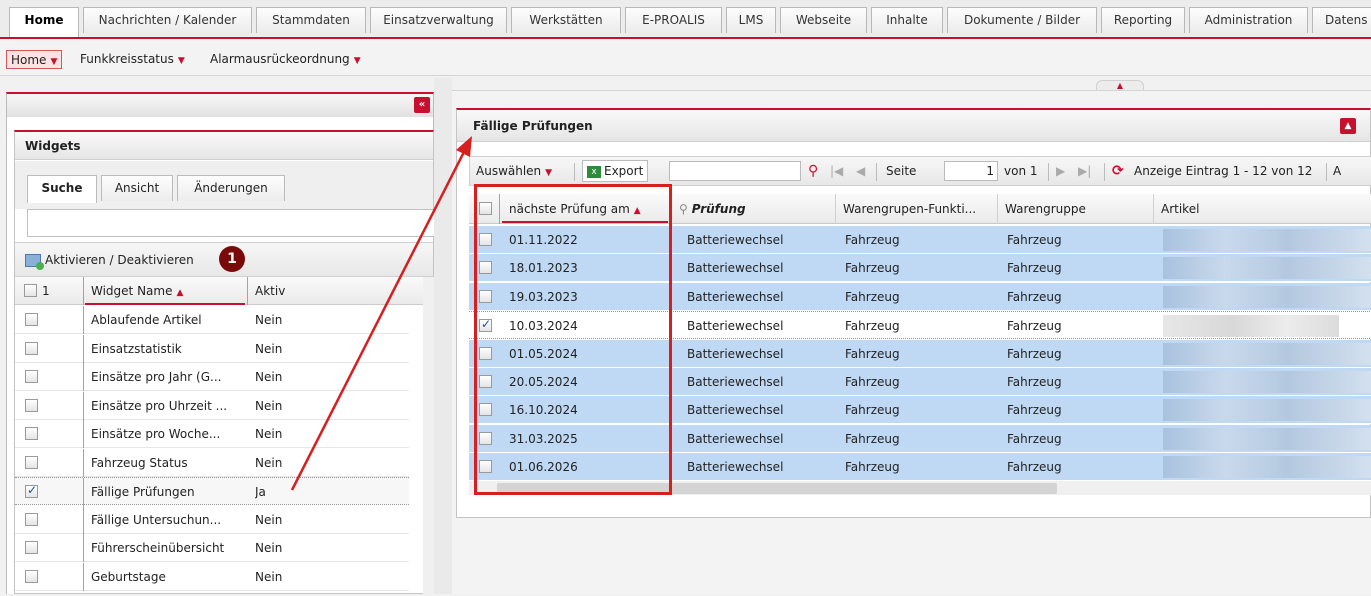  Describe the element at coordinates (231, 223) in the screenshot. I see `widgets-search-input` at that location.